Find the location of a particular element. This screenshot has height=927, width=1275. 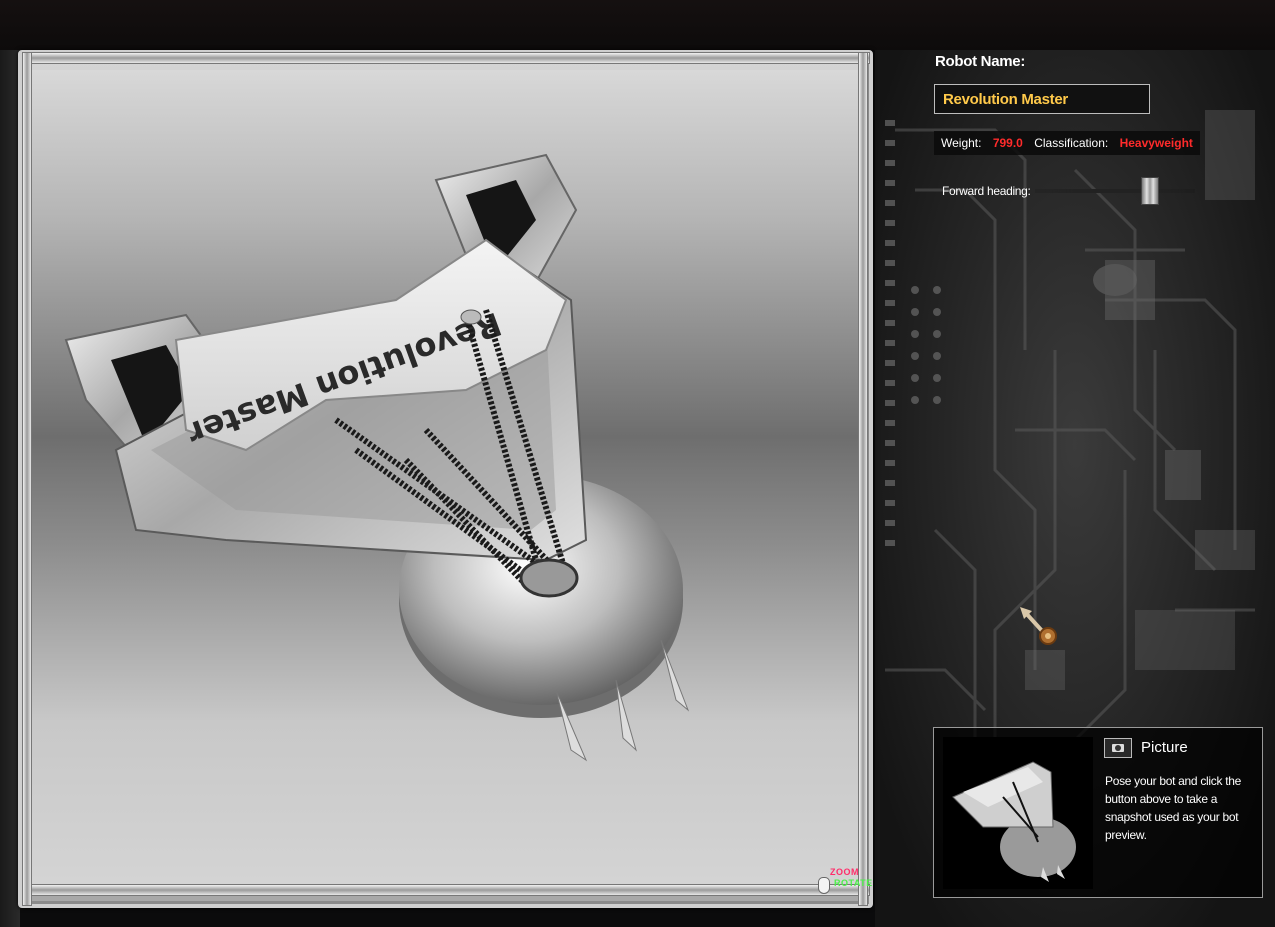

classification-value: Heavyweight is located at coordinates (1156, 143).